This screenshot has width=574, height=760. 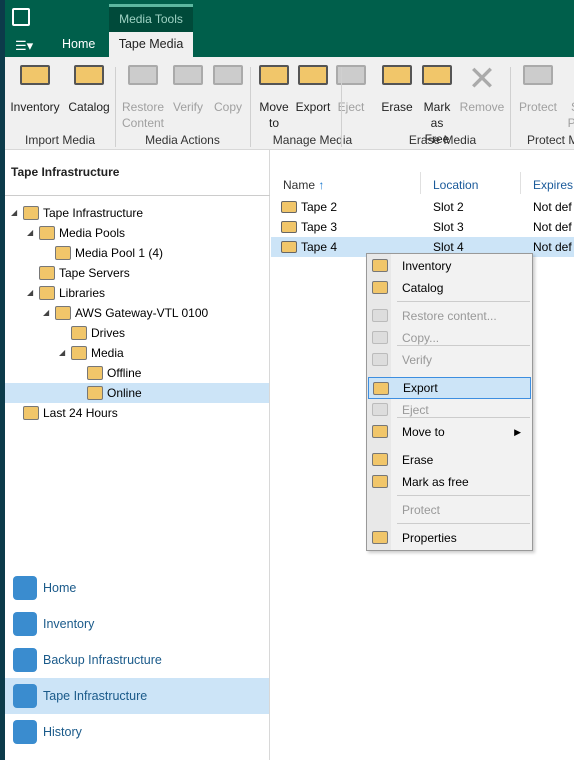 What do you see at coordinates (137, 213) in the screenshot?
I see `tree-item-tape-infrastructure: ◢ Tape Infrastructure` at bounding box center [137, 213].